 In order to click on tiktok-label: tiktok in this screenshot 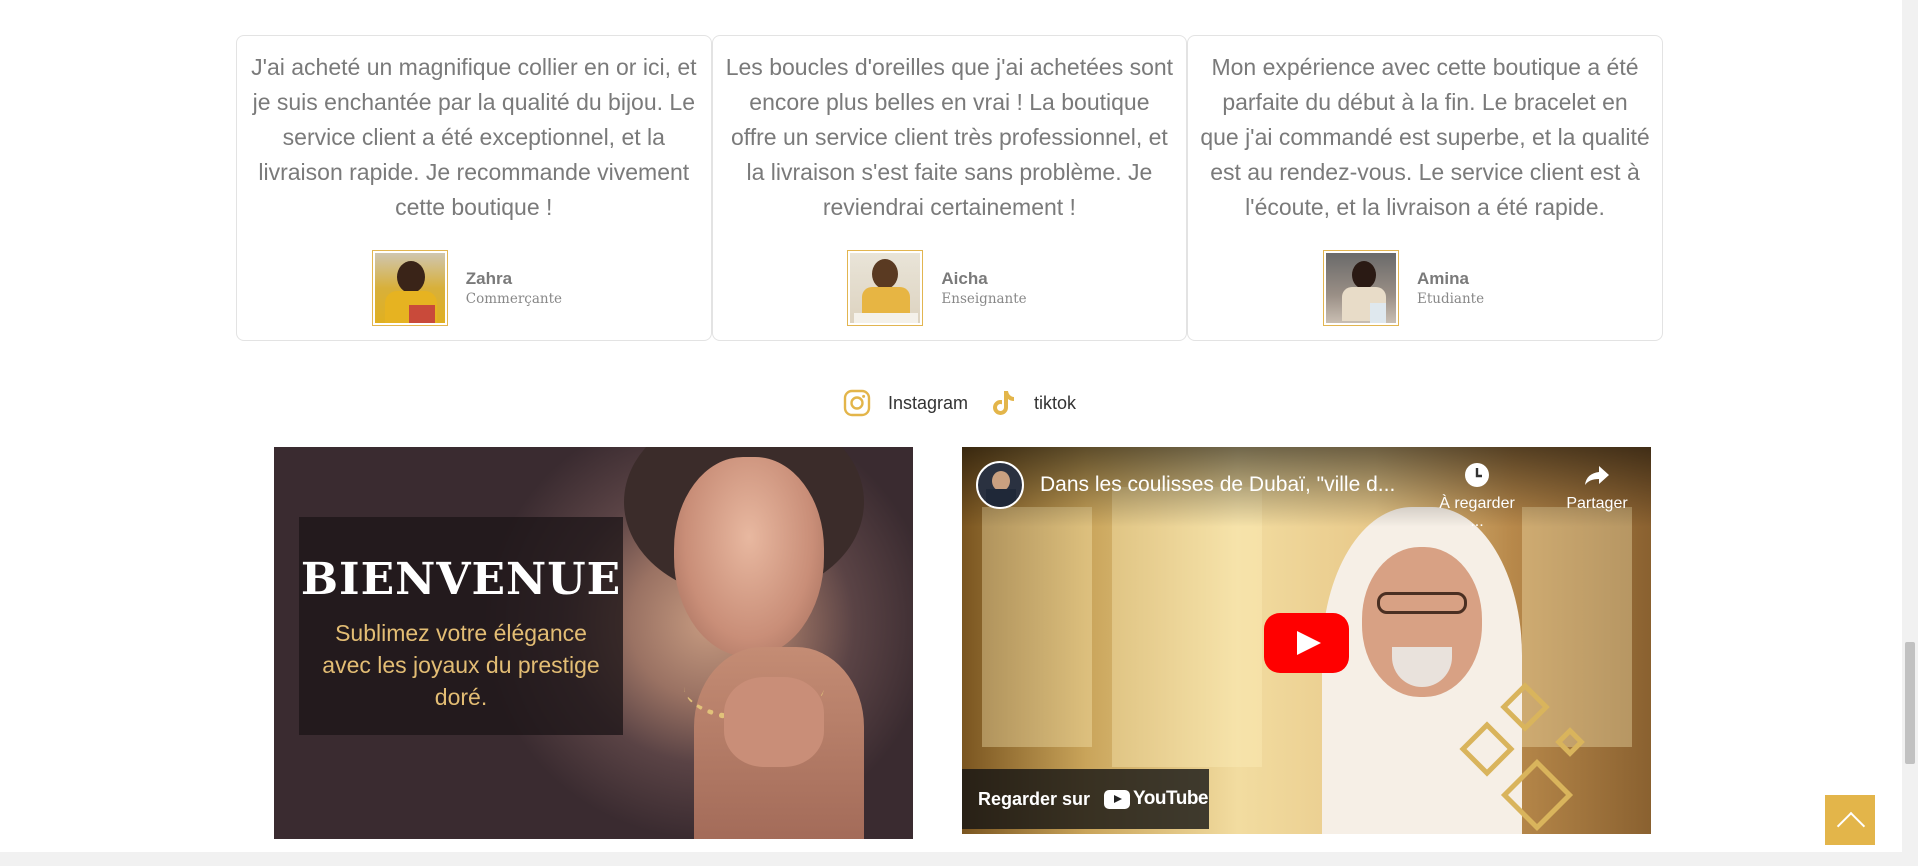, I will do `click(1055, 402)`.